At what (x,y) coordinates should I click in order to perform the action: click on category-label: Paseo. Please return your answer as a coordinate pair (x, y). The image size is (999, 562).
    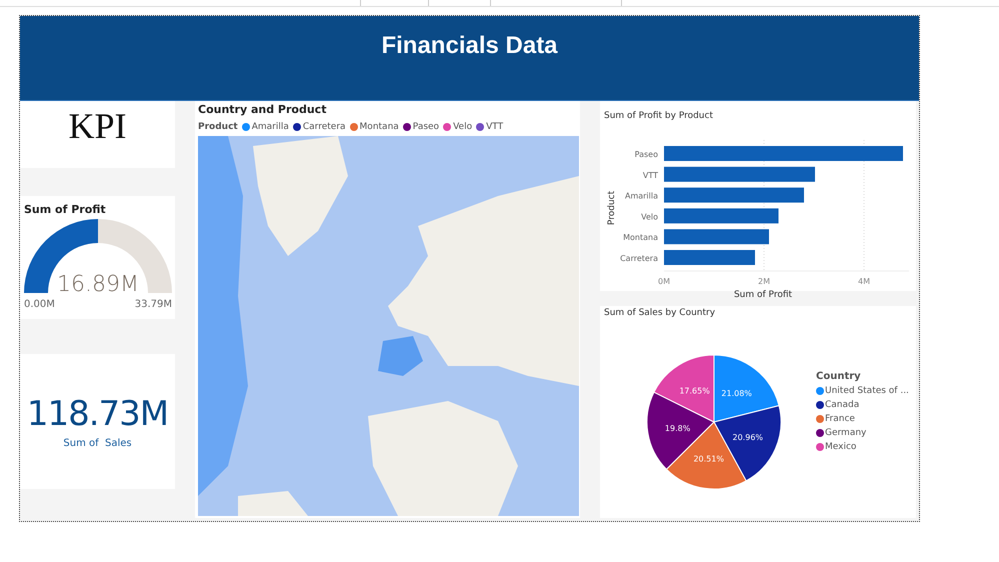
    Looking at the image, I should click on (646, 154).